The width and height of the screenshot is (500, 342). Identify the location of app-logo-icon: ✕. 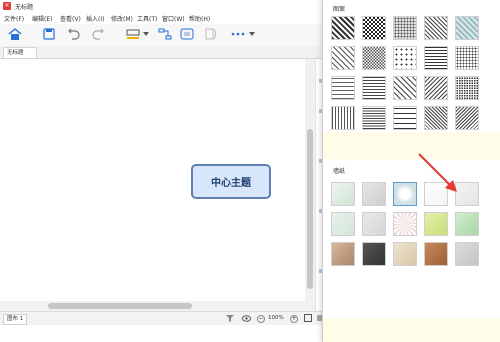
(7, 6).